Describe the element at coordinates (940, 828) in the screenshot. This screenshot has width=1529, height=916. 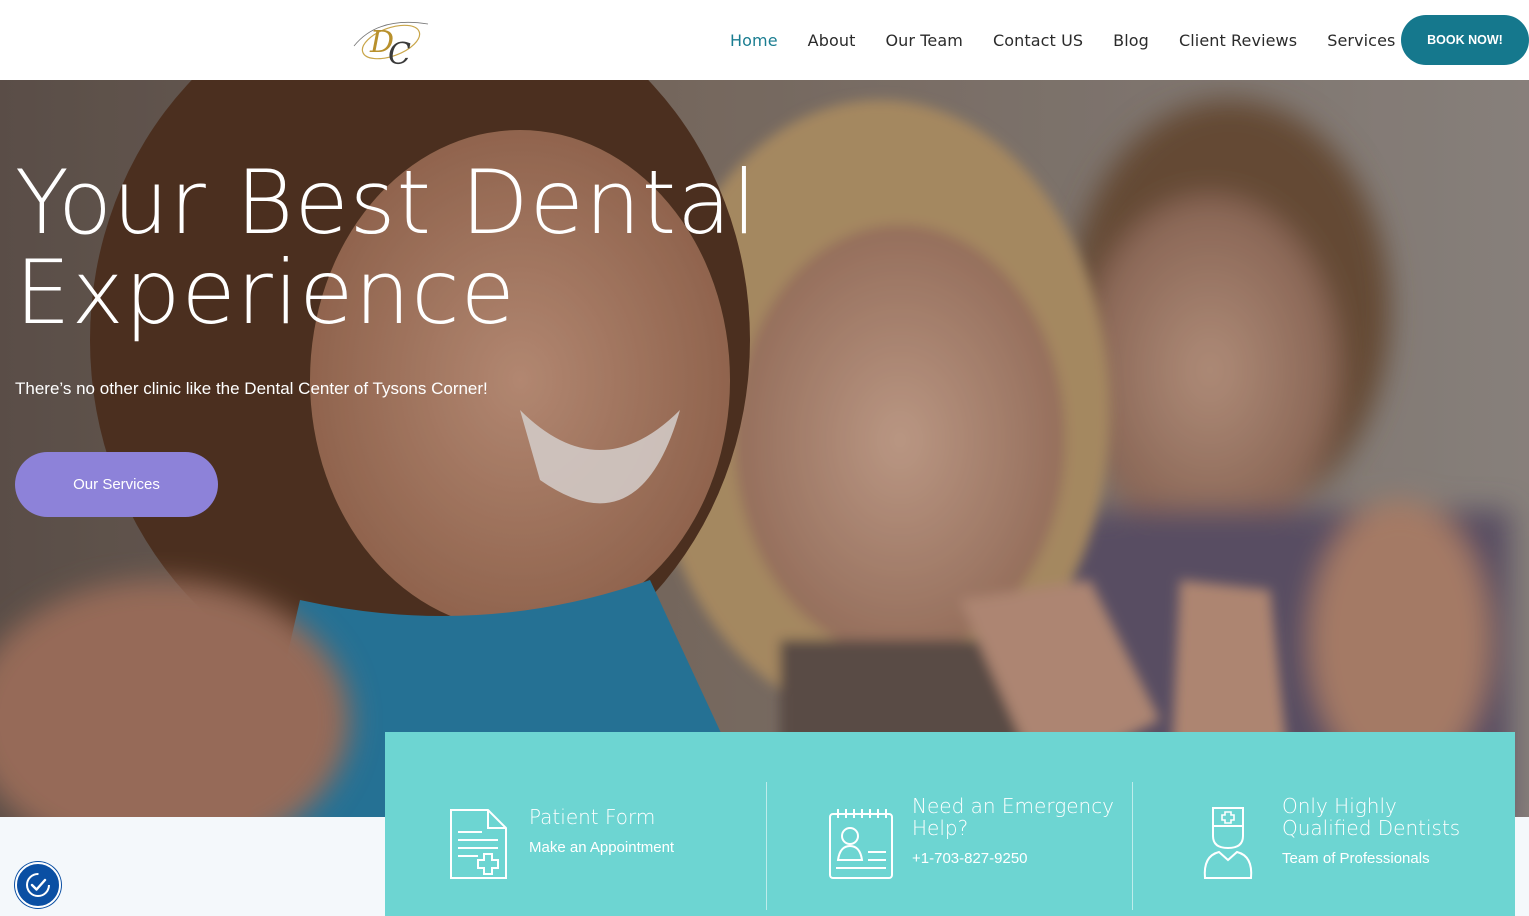
I see `emergency-title-line2: Help?` at that location.